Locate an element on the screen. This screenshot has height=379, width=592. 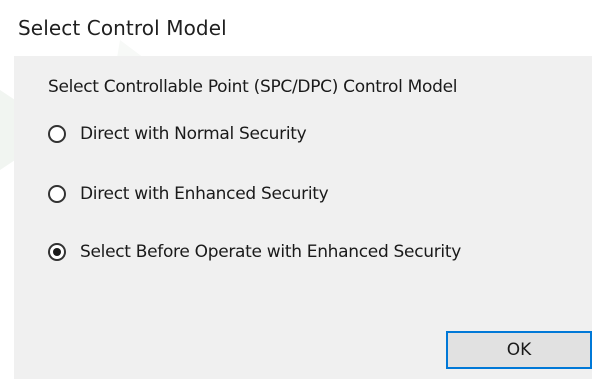
option-direct-enhanced-security: Direct with Enhanced Security is located at coordinates (188, 194).